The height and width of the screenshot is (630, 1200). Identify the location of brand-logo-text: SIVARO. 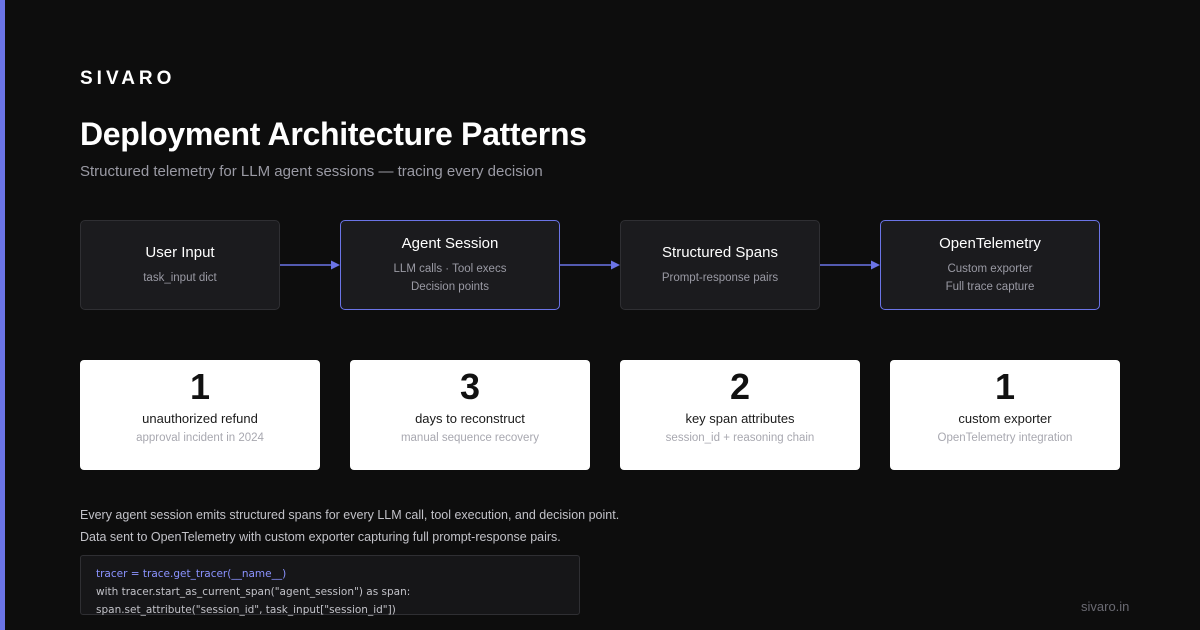
(128, 78).